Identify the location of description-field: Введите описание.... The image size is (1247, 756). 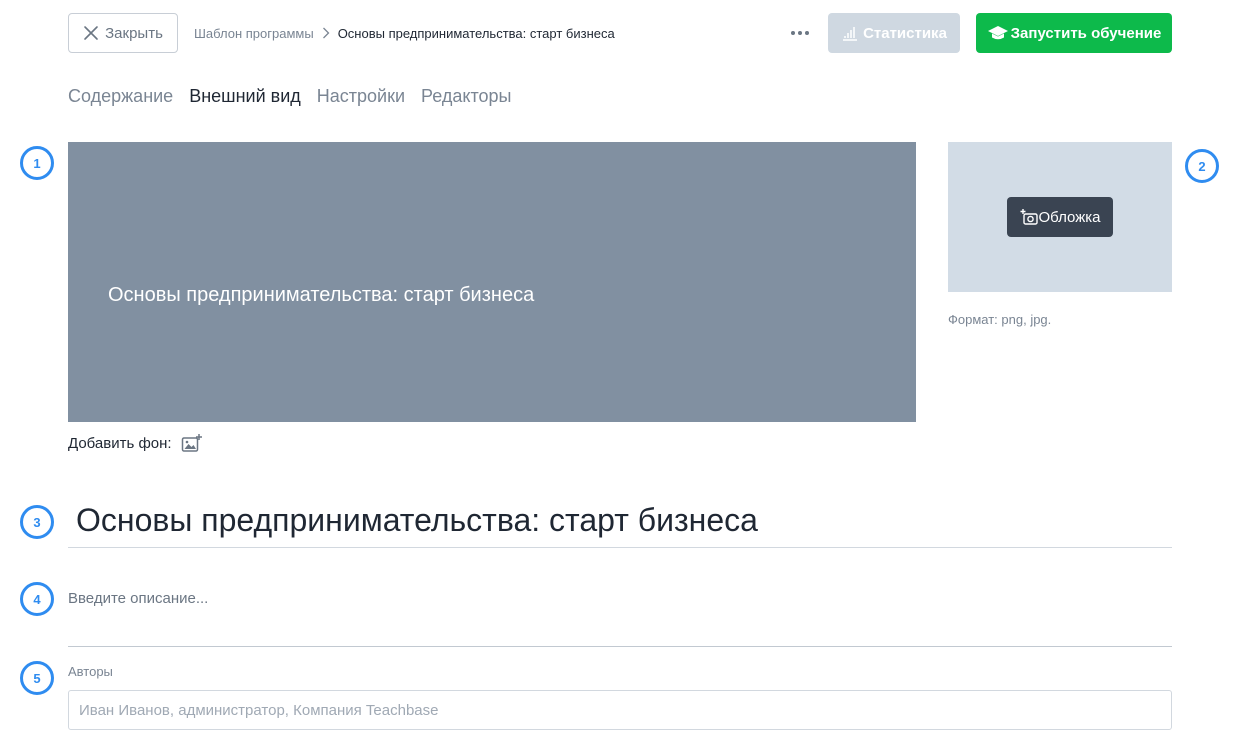
(620, 615).